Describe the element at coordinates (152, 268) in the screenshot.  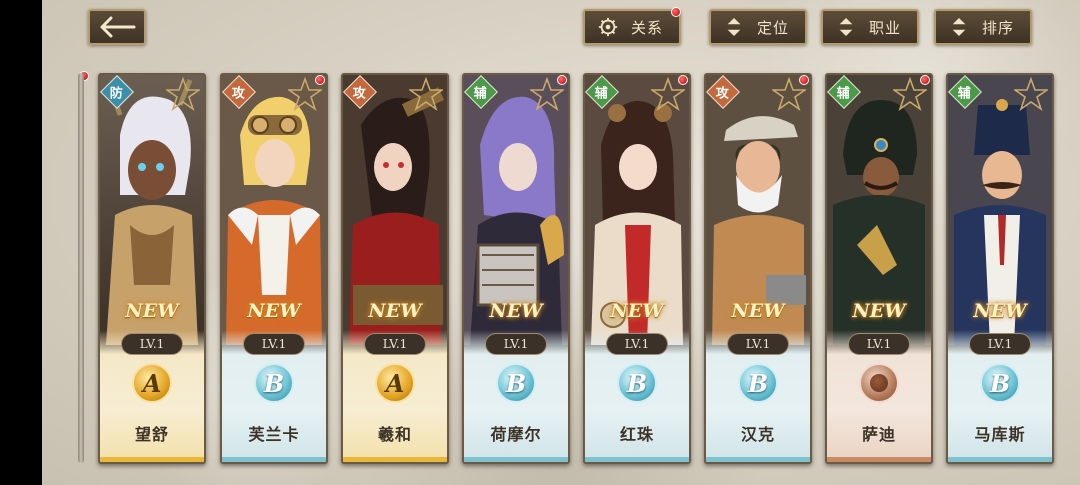
I see `hero-card: 防 NEW LV.1 A 望舒` at that location.